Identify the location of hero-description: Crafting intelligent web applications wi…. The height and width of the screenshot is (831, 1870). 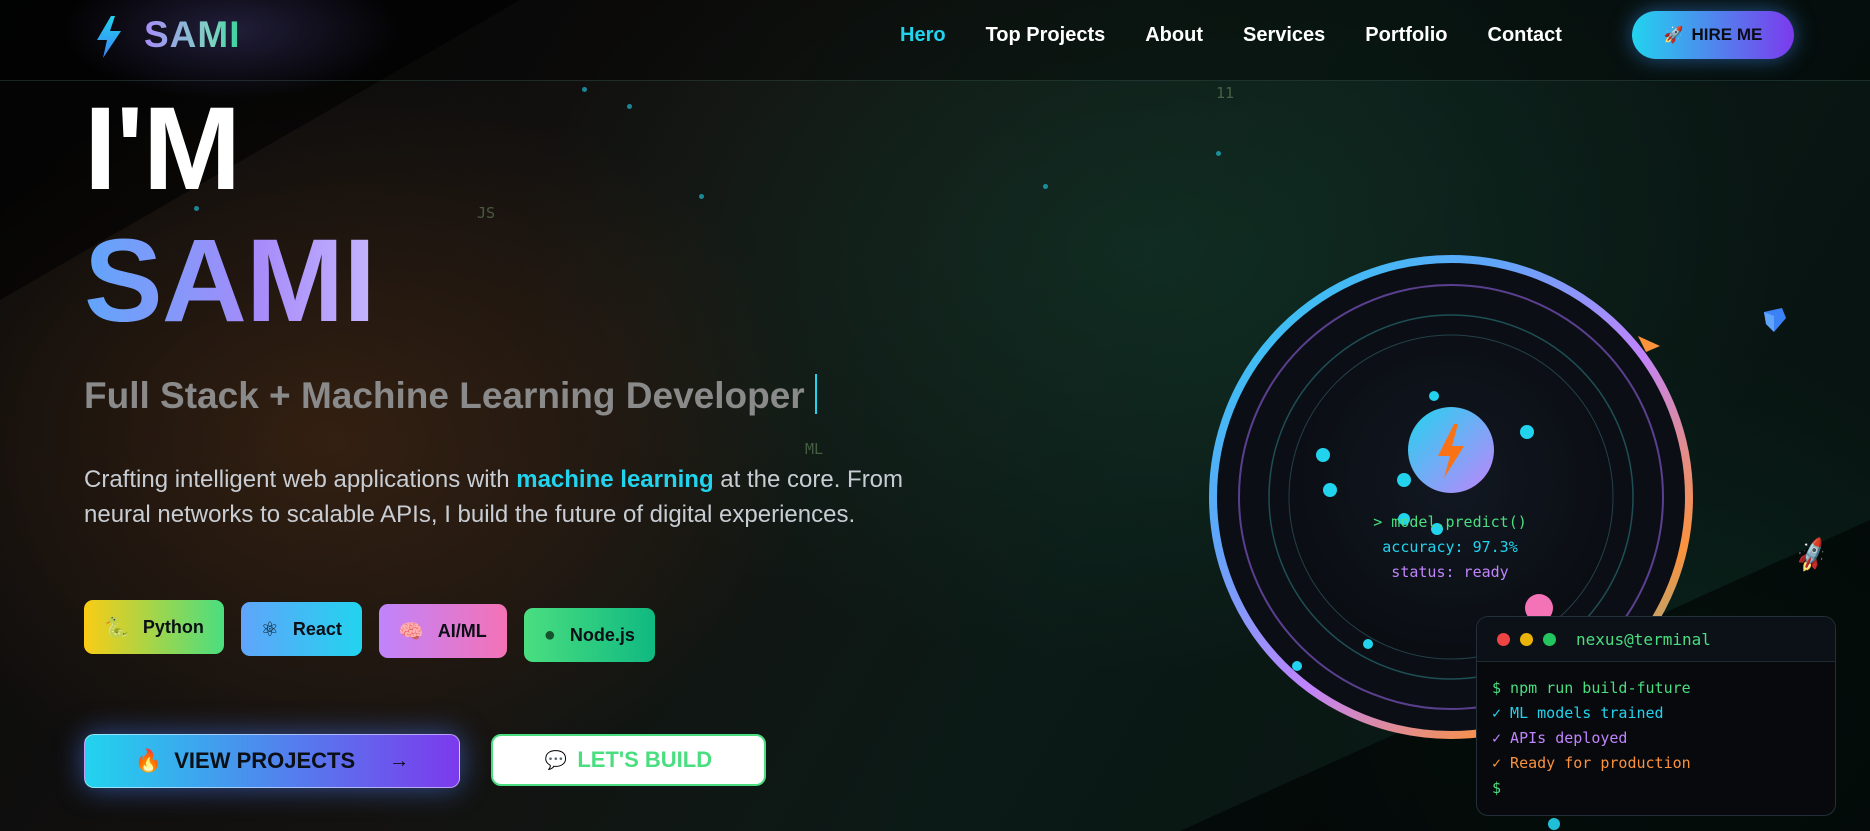
(514, 497).